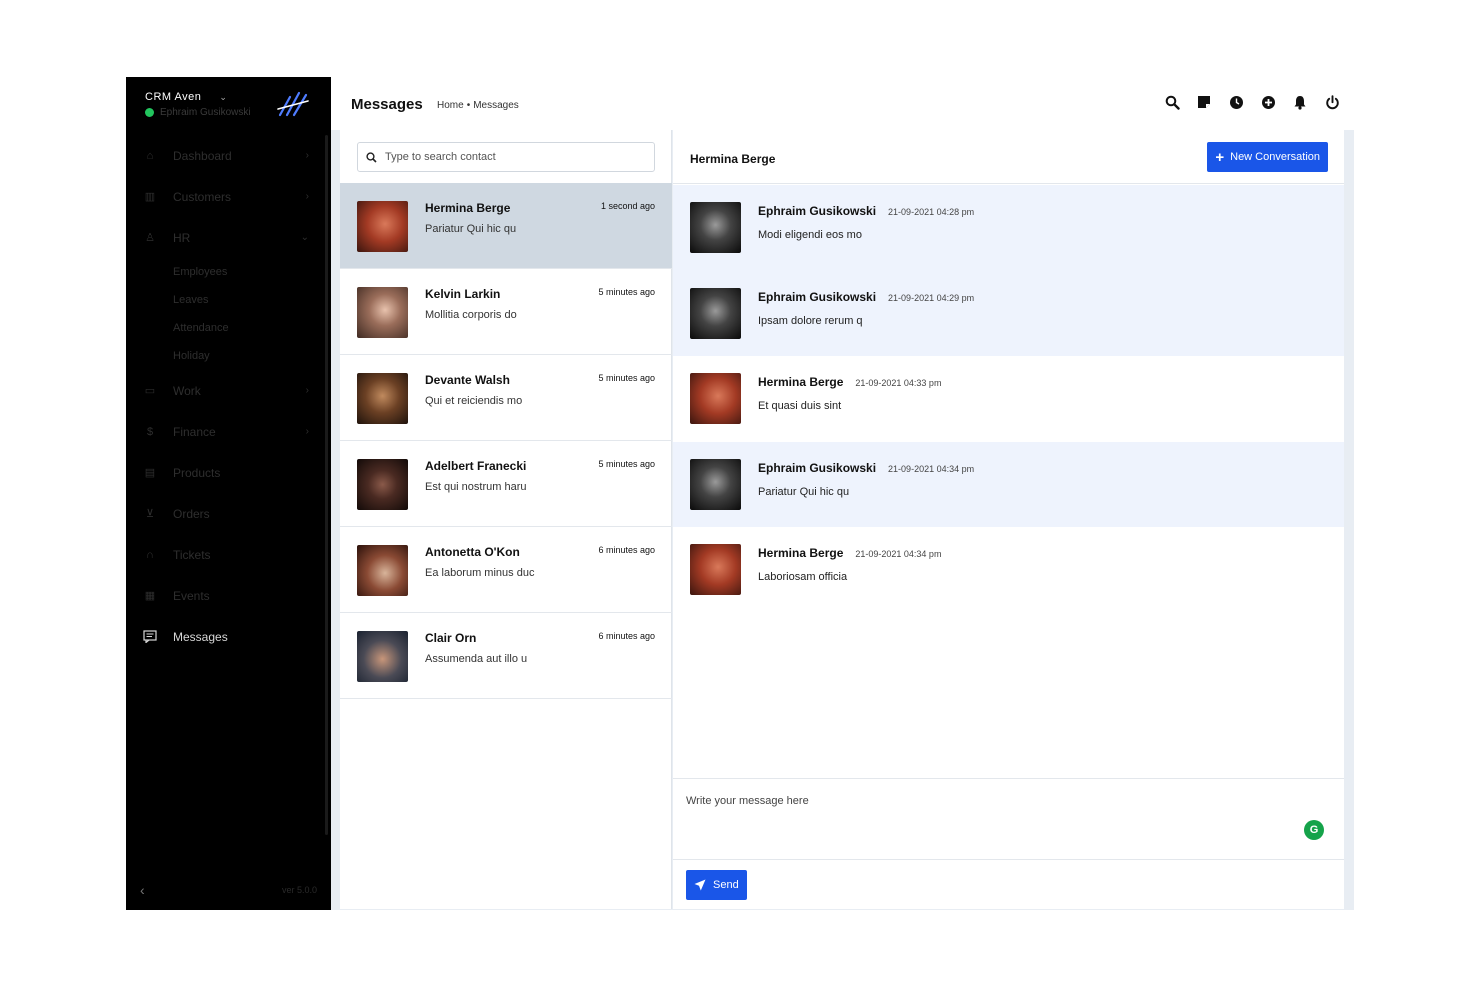 The height and width of the screenshot is (987, 1480). Describe the element at coordinates (1314, 830) in the screenshot. I see `grammarly-icon: G` at that location.